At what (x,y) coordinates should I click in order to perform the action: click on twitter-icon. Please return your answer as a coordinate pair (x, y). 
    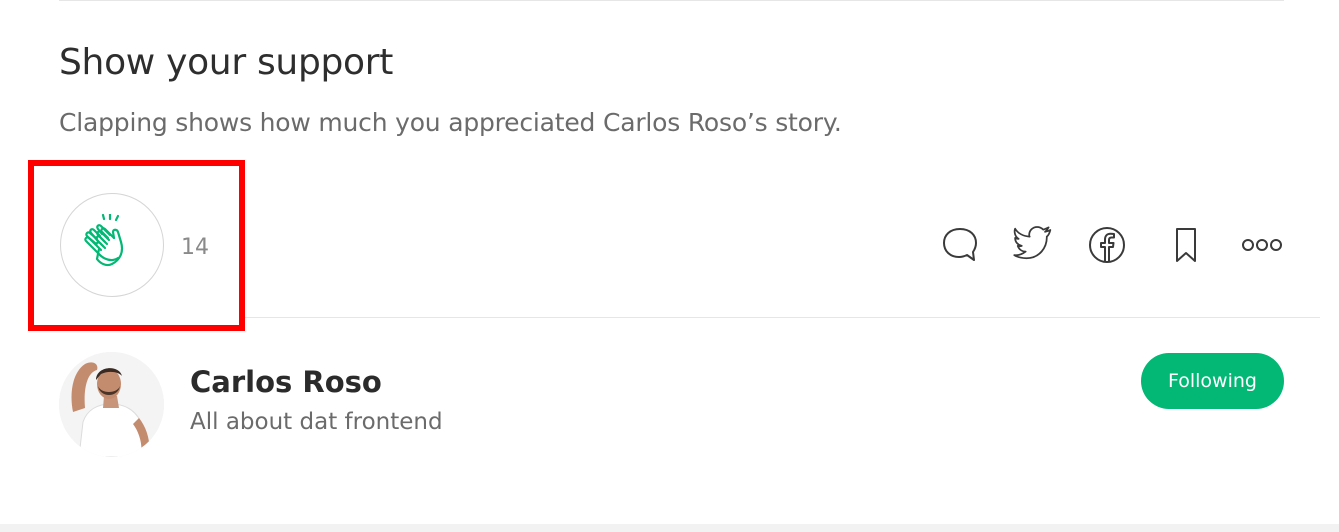
    Looking at the image, I should click on (1034, 247).